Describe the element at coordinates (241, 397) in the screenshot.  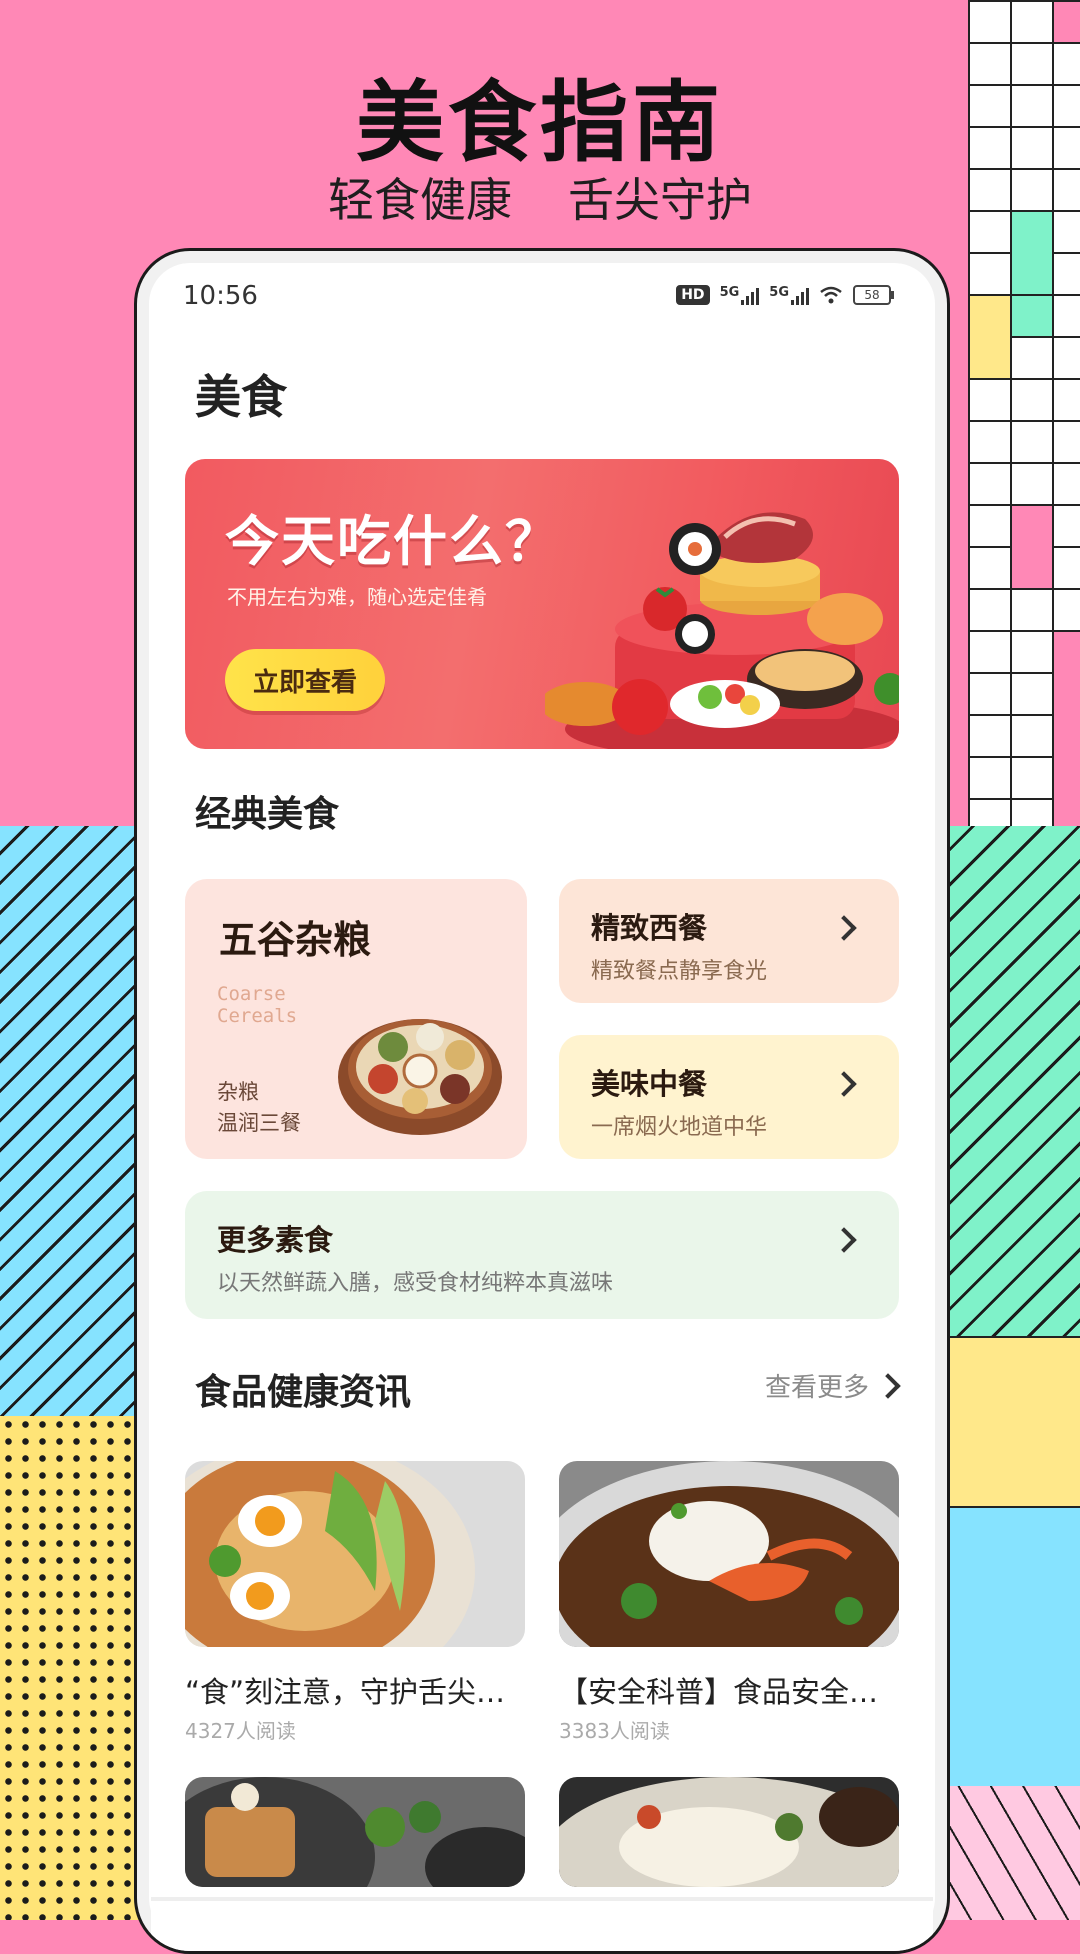
I see `page-title: 美食` at that location.